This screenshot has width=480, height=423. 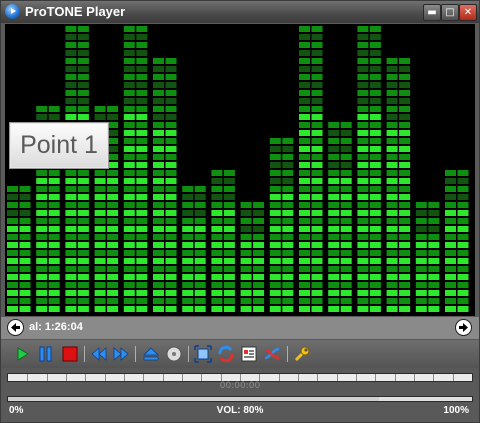 What do you see at coordinates (272, 354) in the screenshot?
I see `shuffle-icon` at bounding box center [272, 354].